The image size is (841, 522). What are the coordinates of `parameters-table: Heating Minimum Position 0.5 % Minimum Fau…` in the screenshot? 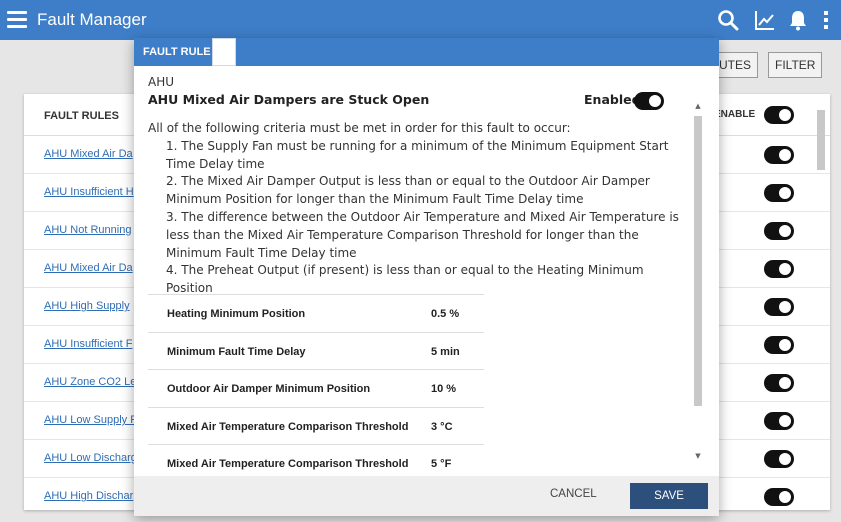 It's located at (316, 385).